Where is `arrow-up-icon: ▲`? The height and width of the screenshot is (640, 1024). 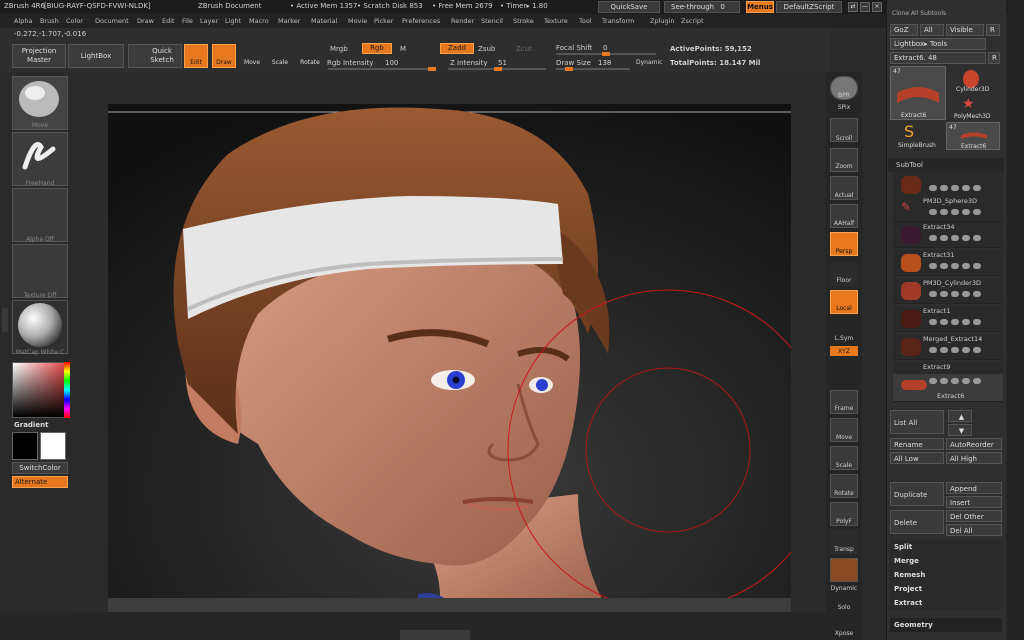
arrow-up-icon: ▲ is located at coordinates (960, 416).